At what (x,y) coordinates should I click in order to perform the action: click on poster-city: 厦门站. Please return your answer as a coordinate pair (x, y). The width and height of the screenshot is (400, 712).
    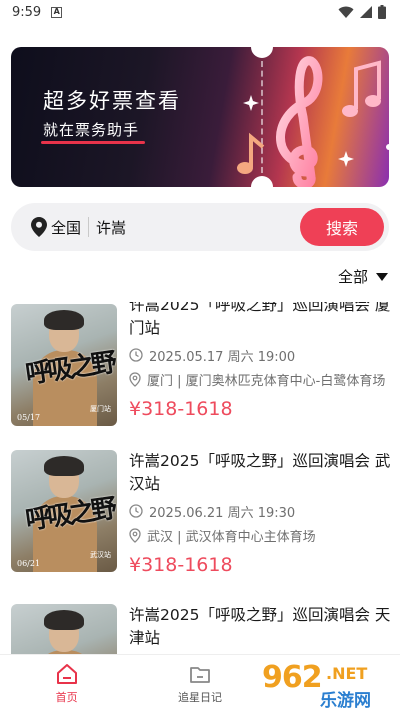
    Looking at the image, I should click on (100, 409).